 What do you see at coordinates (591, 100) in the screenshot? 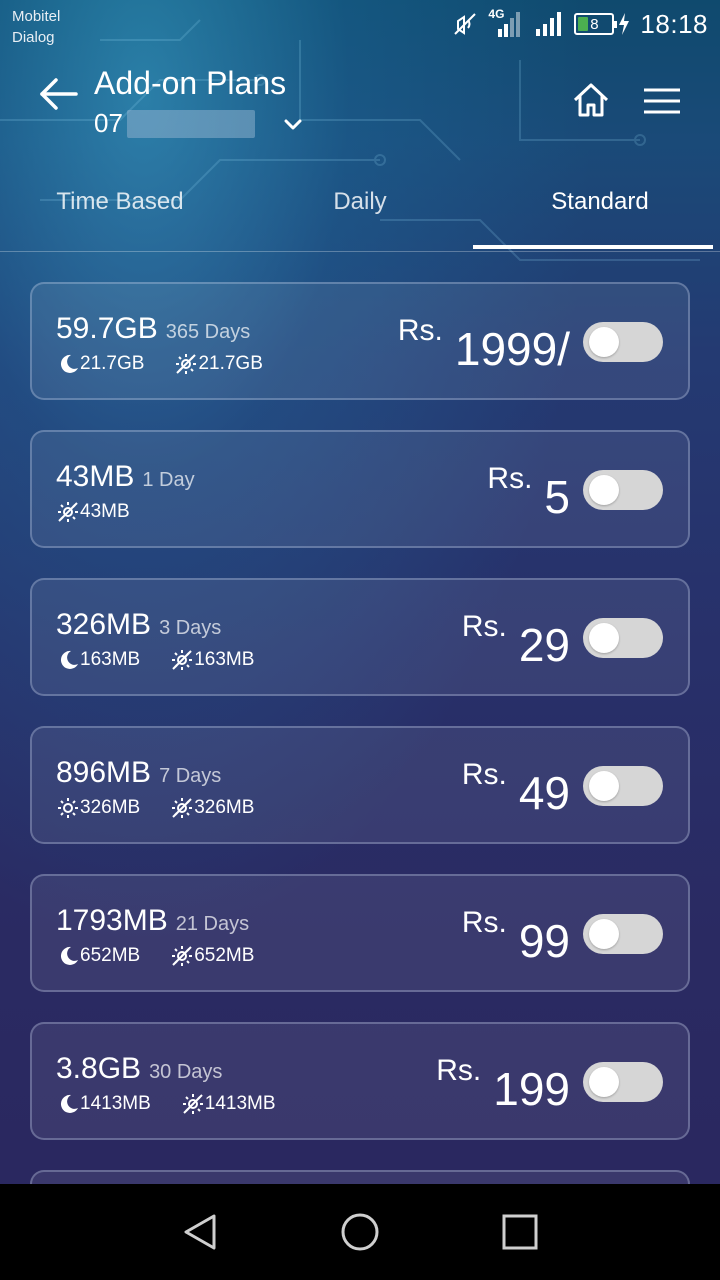
I see `home-icon` at bounding box center [591, 100].